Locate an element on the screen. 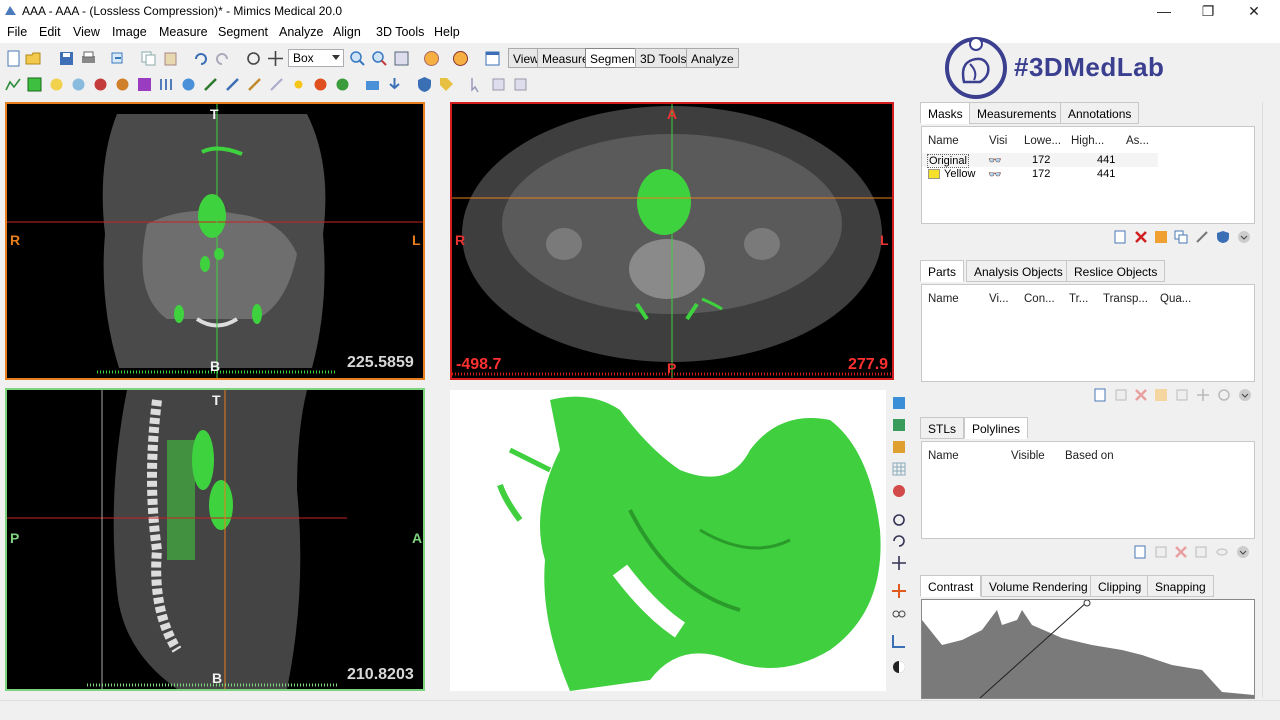 The image size is (1280, 720). pointer-icon is located at coordinates (476, 84).